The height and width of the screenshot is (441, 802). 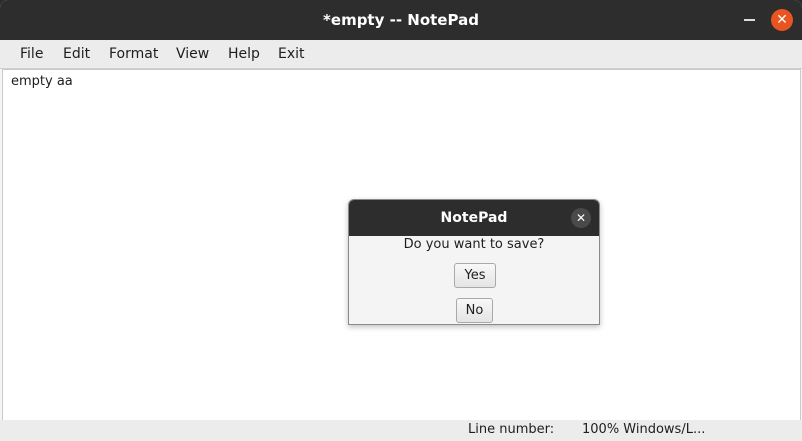 I want to click on line-number-label: Line number:, so click(x=511, y=429).